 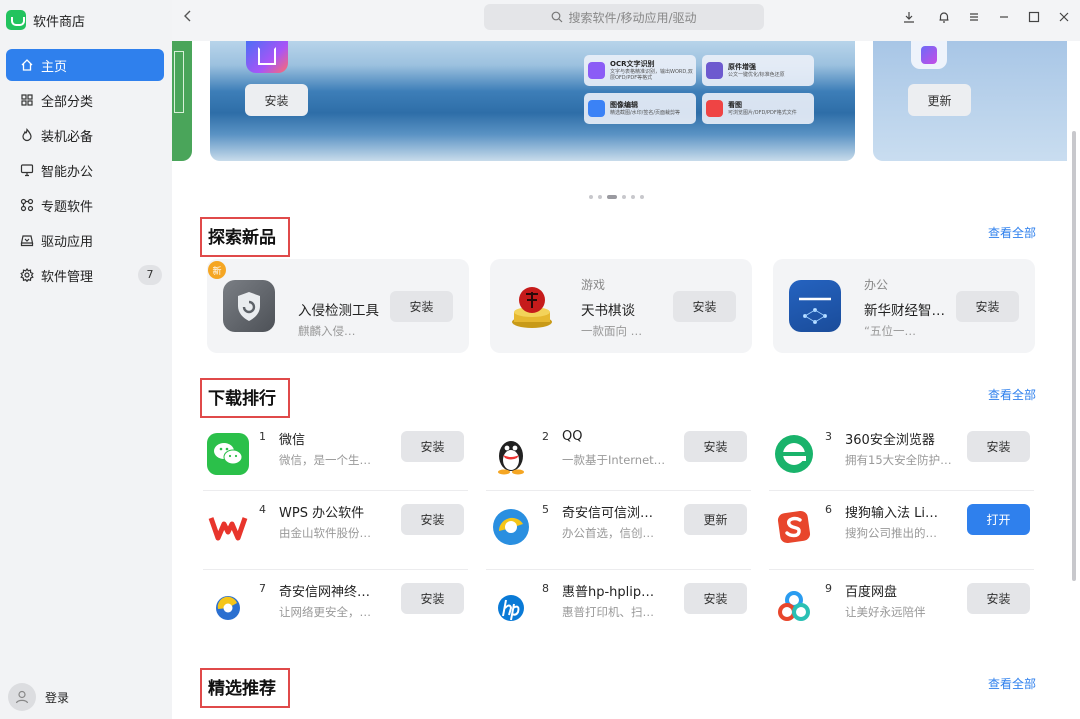 I want to click on see-all-featured-link: 查看全部, so click(x=1012, y=683).